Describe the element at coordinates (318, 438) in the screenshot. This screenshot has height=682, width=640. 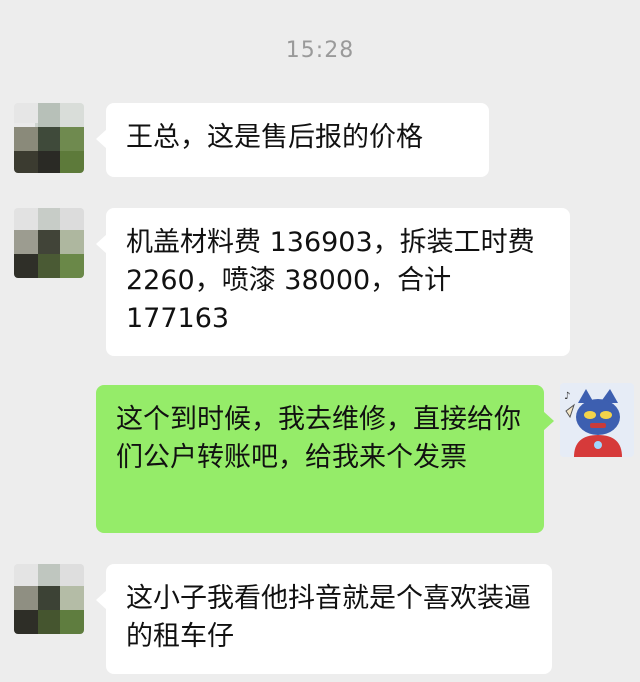
I see `message-text: 这个到时候，我去维修，直接给你们公户转账吧，给我来个发票` at that location.